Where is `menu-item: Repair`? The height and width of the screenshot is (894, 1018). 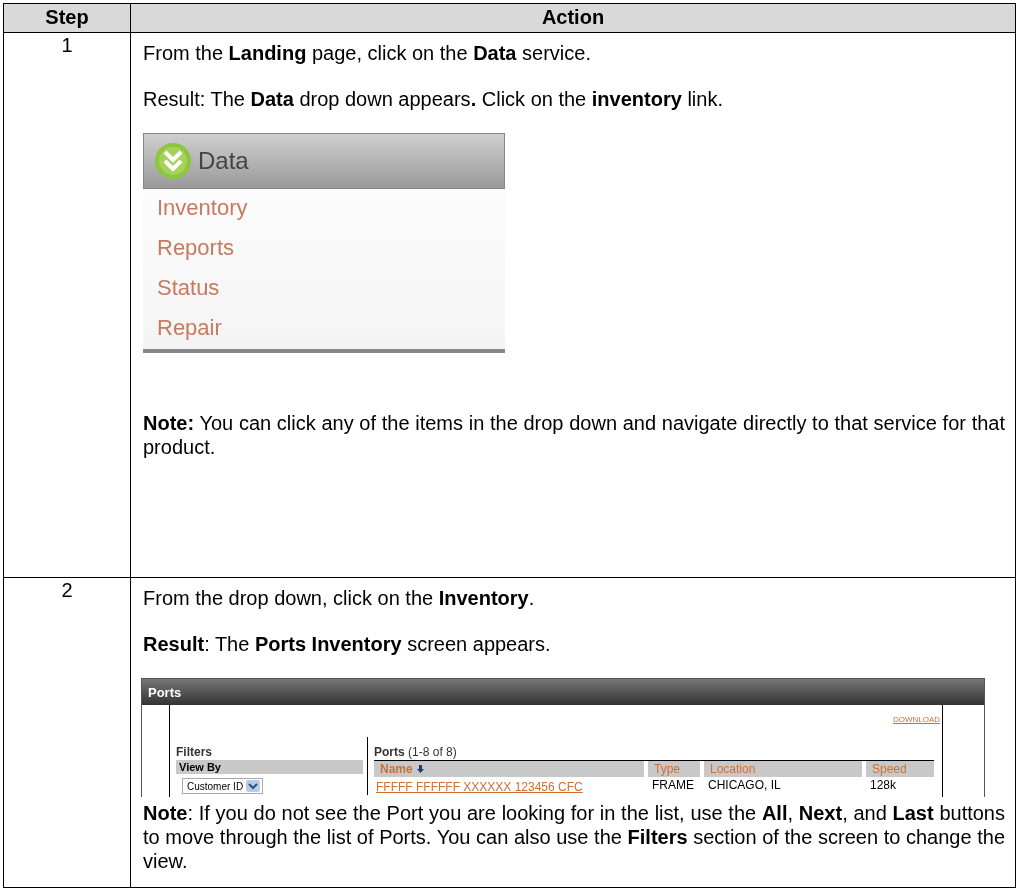
menu-item: Repair is located at coordinates (324, 329).